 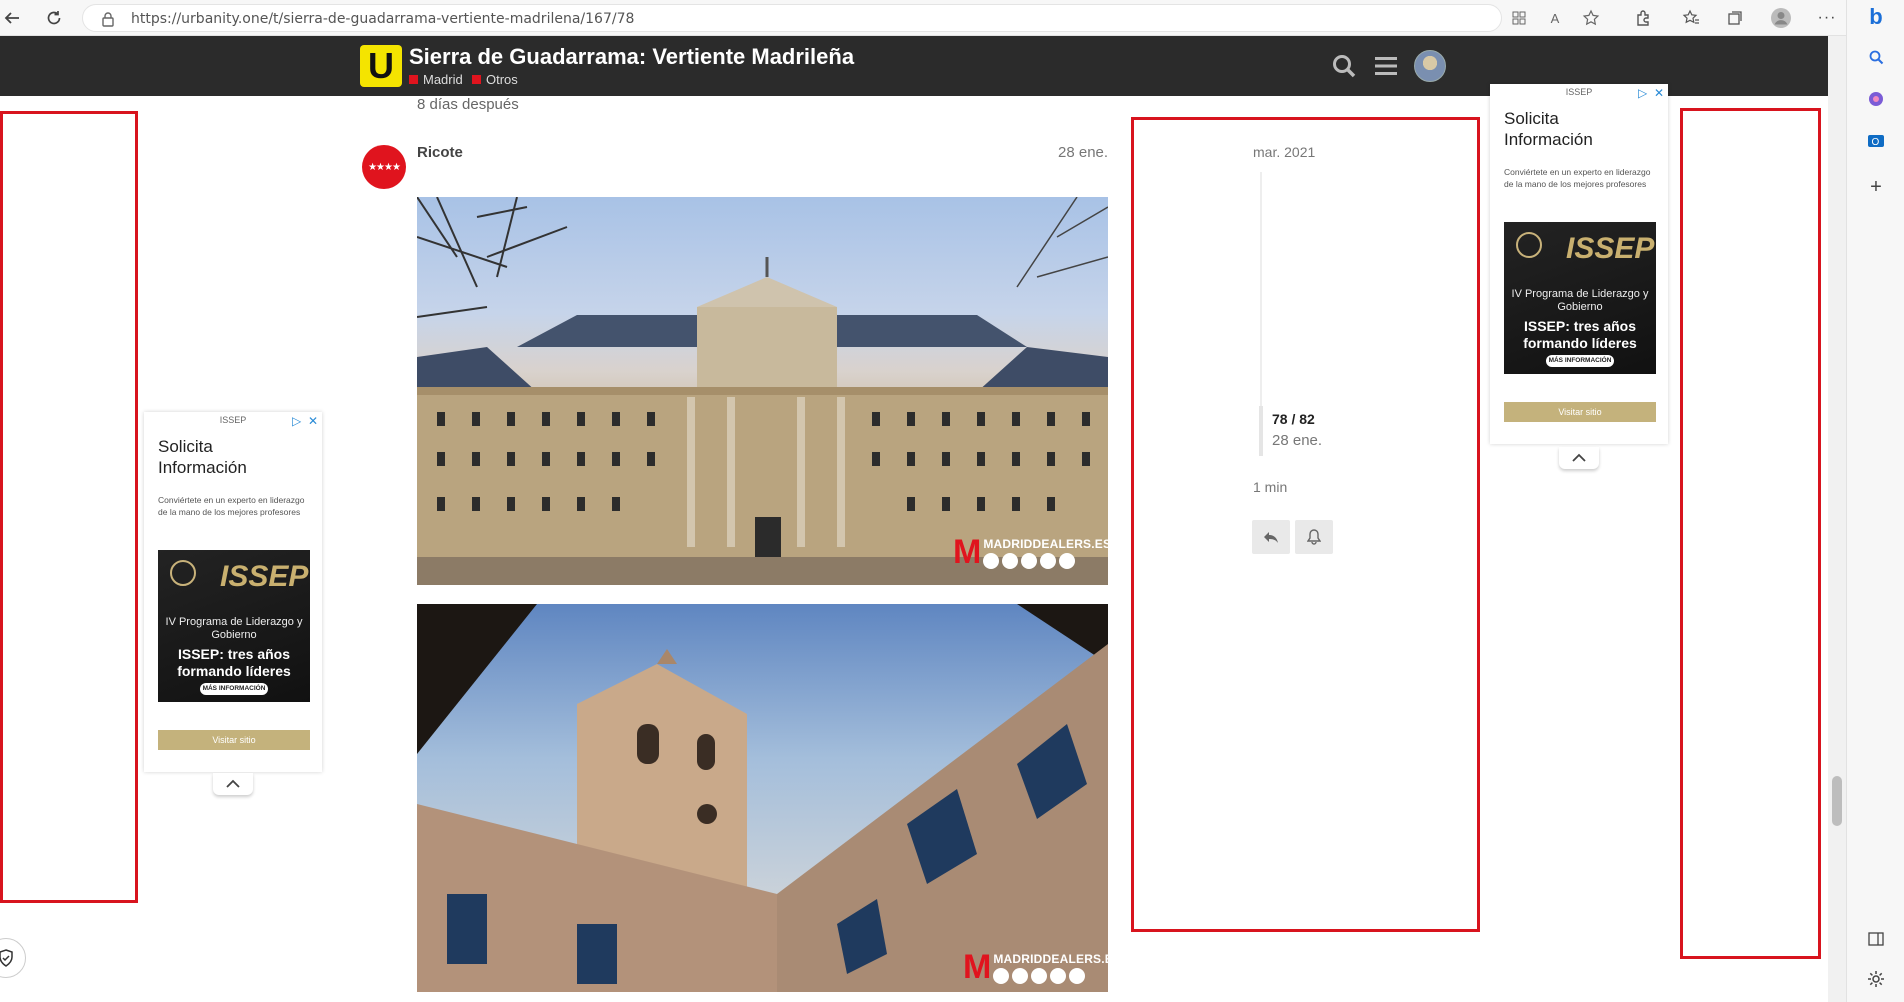 I want to click on post-photo-monastery-tower: M MADRIDDEALERS.ES, so click(x=762, y=798).